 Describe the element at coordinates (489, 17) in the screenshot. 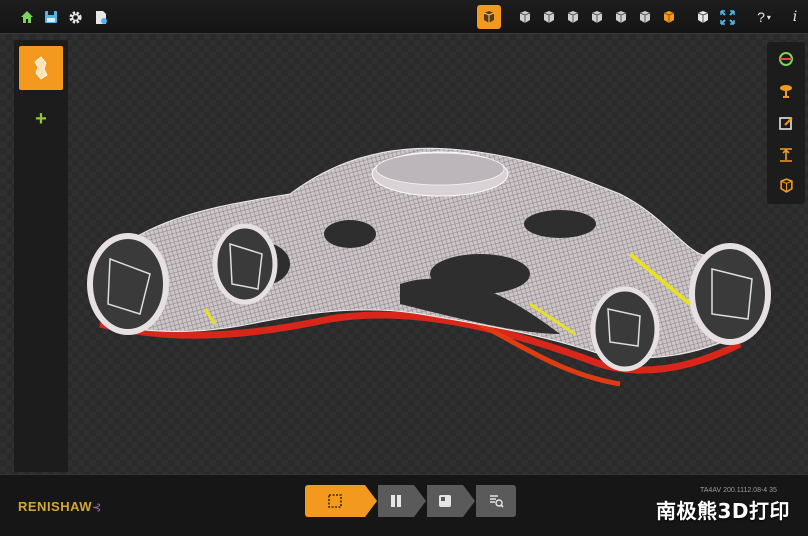

I see `active-view-button` at that location.